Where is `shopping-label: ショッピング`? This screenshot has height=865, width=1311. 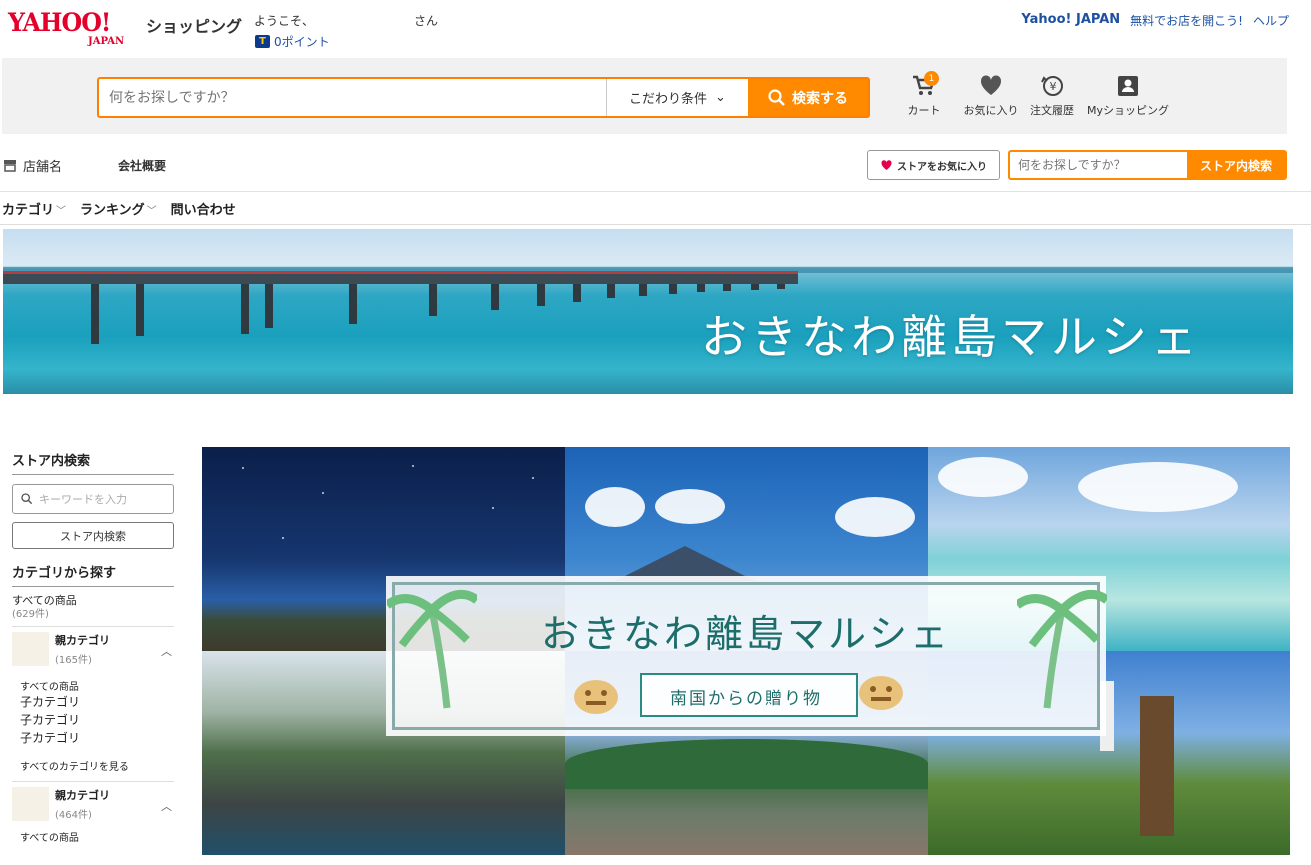
shopping-label: ショッピング is located at coordinates (194, 25).